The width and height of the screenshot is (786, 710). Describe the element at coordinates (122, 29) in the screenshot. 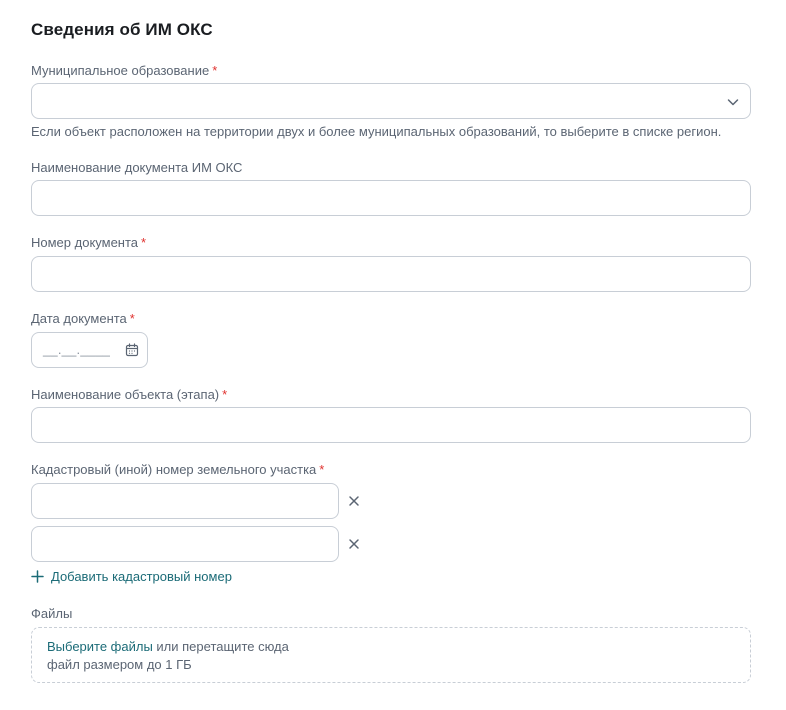

I see `section-title: Сведения об ИМ ОКС` at that location.